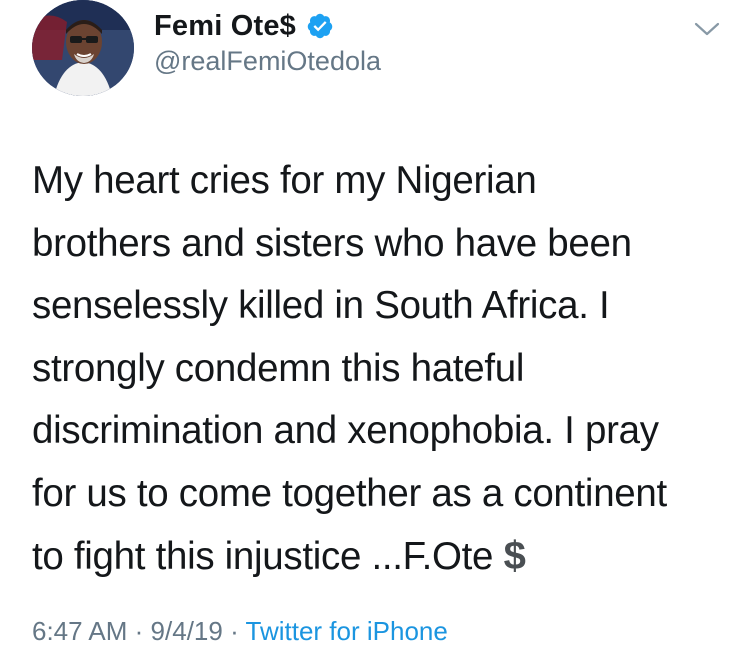 Image resolution: width=750 pixels, height=663 pixels. What do you see at coordinates (187, 631) in the screenshot?
I see `tweet-date: 9/4/19` at bounding box center [187, 631].